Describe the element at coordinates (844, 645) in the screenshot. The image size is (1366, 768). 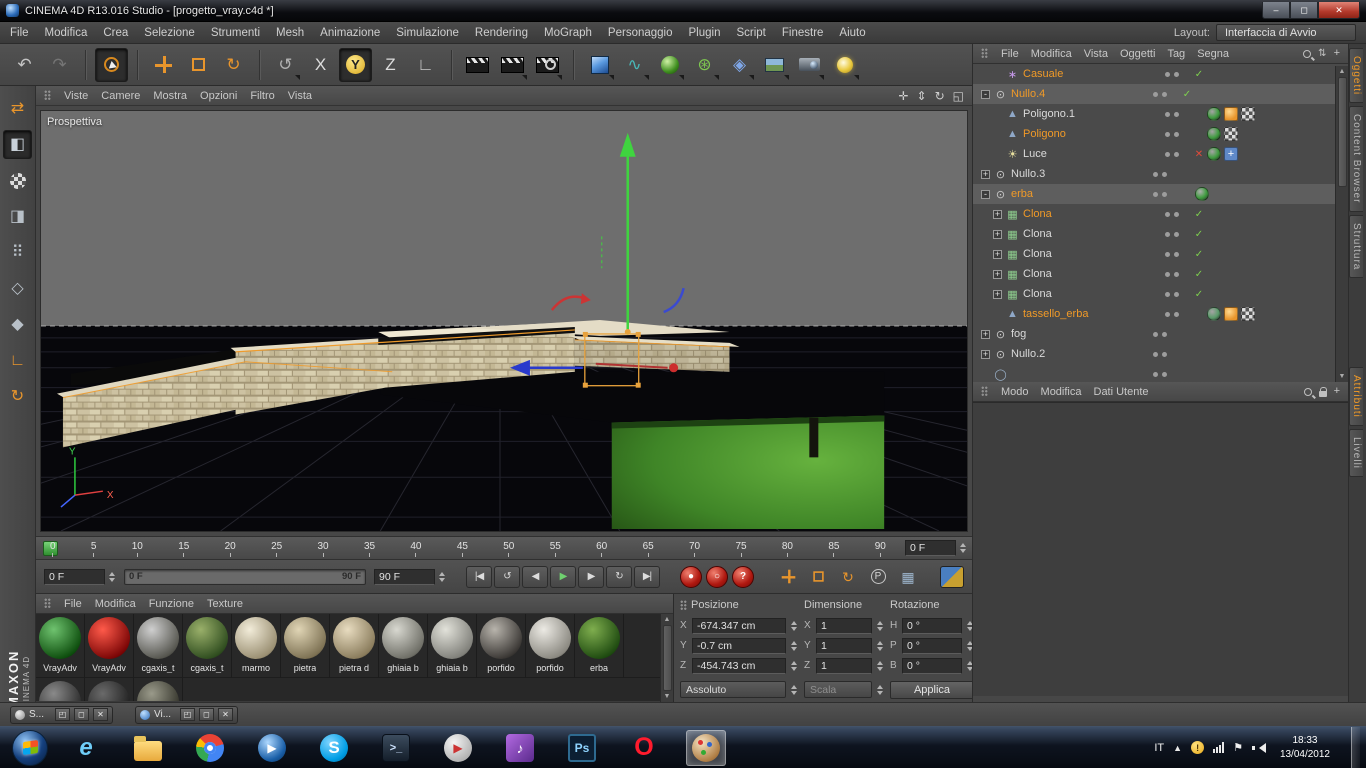
I see `dimension-input: 1` at that location.